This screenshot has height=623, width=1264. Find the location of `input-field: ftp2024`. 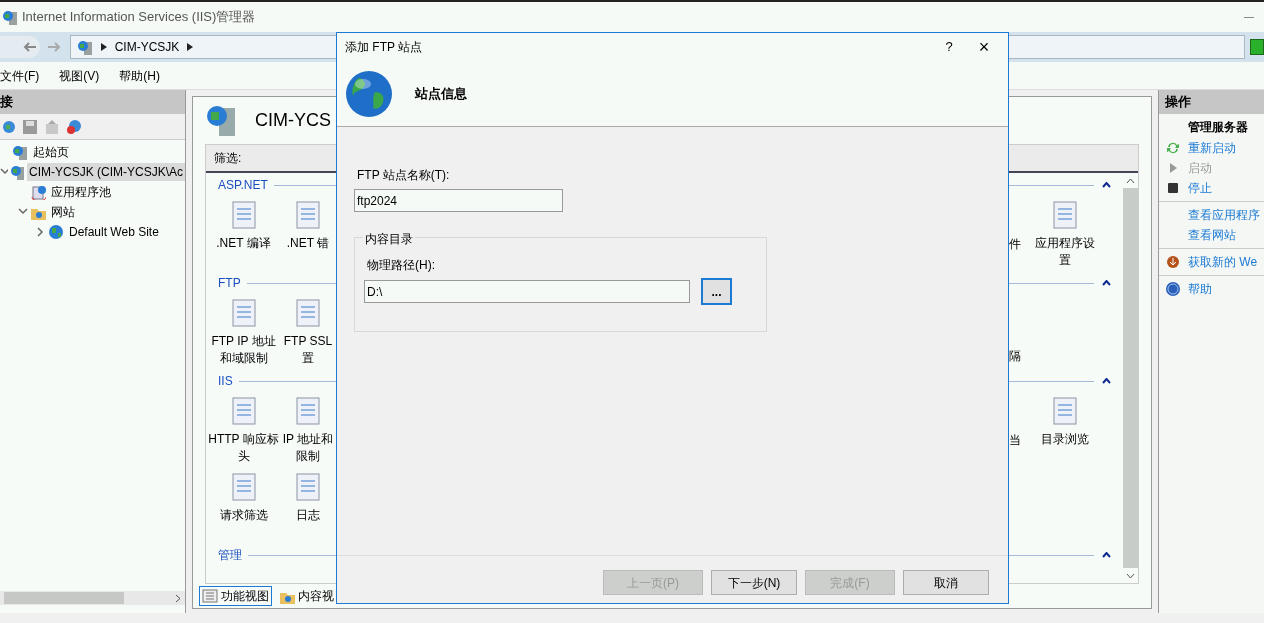

input-field: ftp2024 is located at coordinates (458, 200).